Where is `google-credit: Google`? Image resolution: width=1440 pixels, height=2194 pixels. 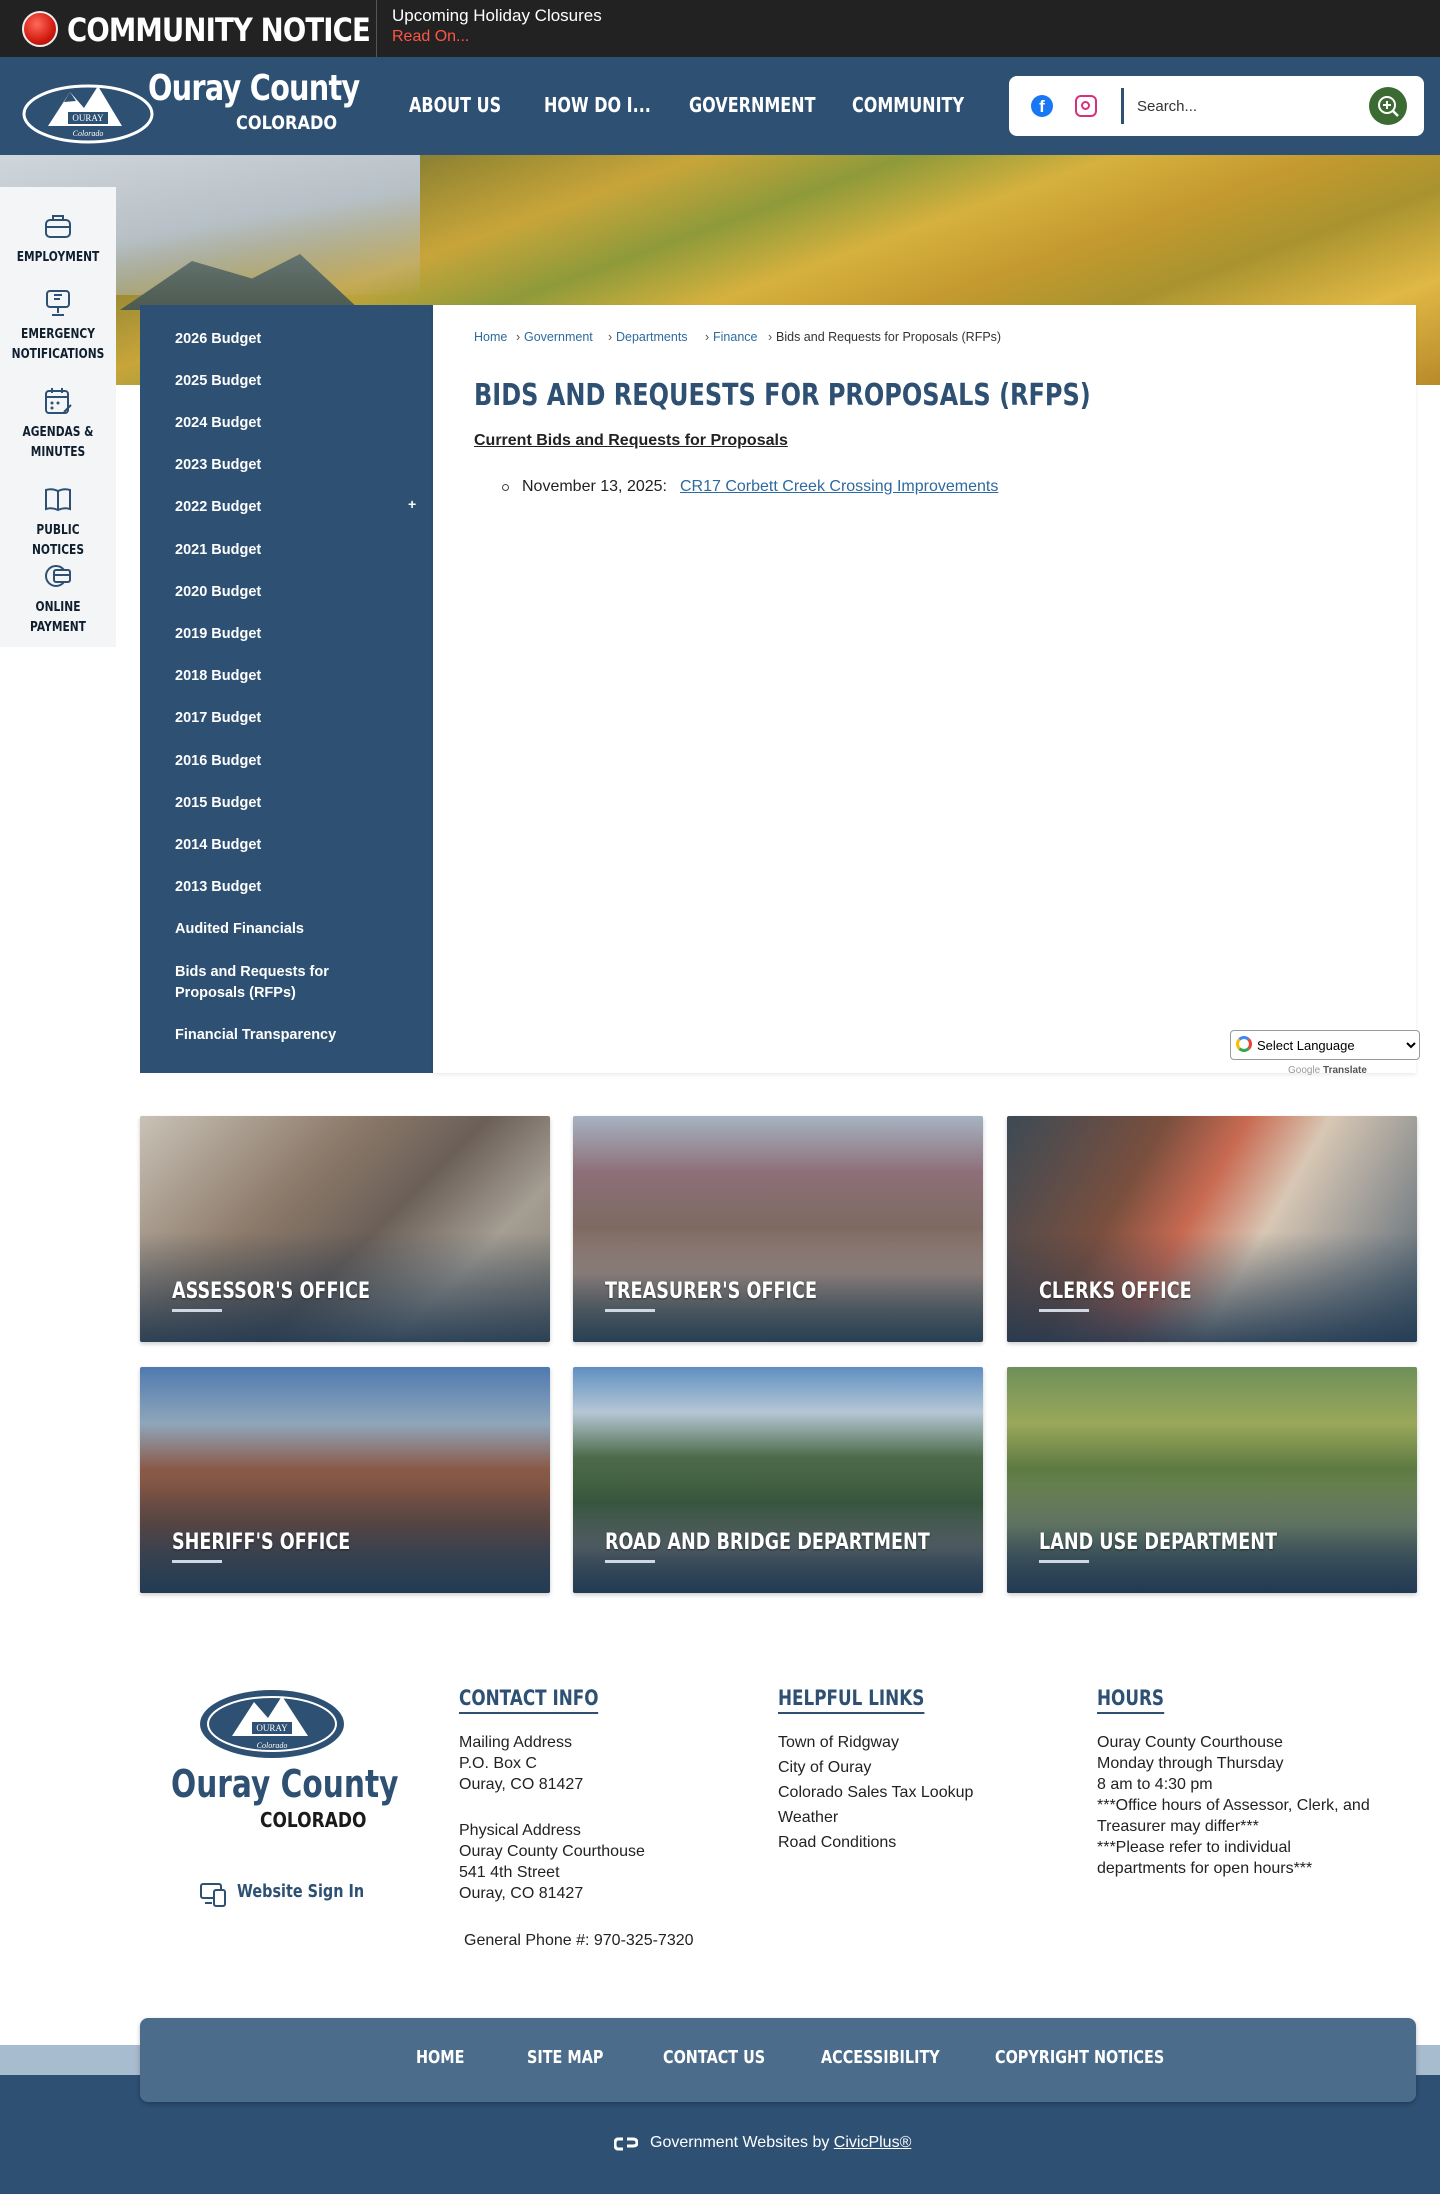 google-credit: Google is located at coordinates (1304, 1070).